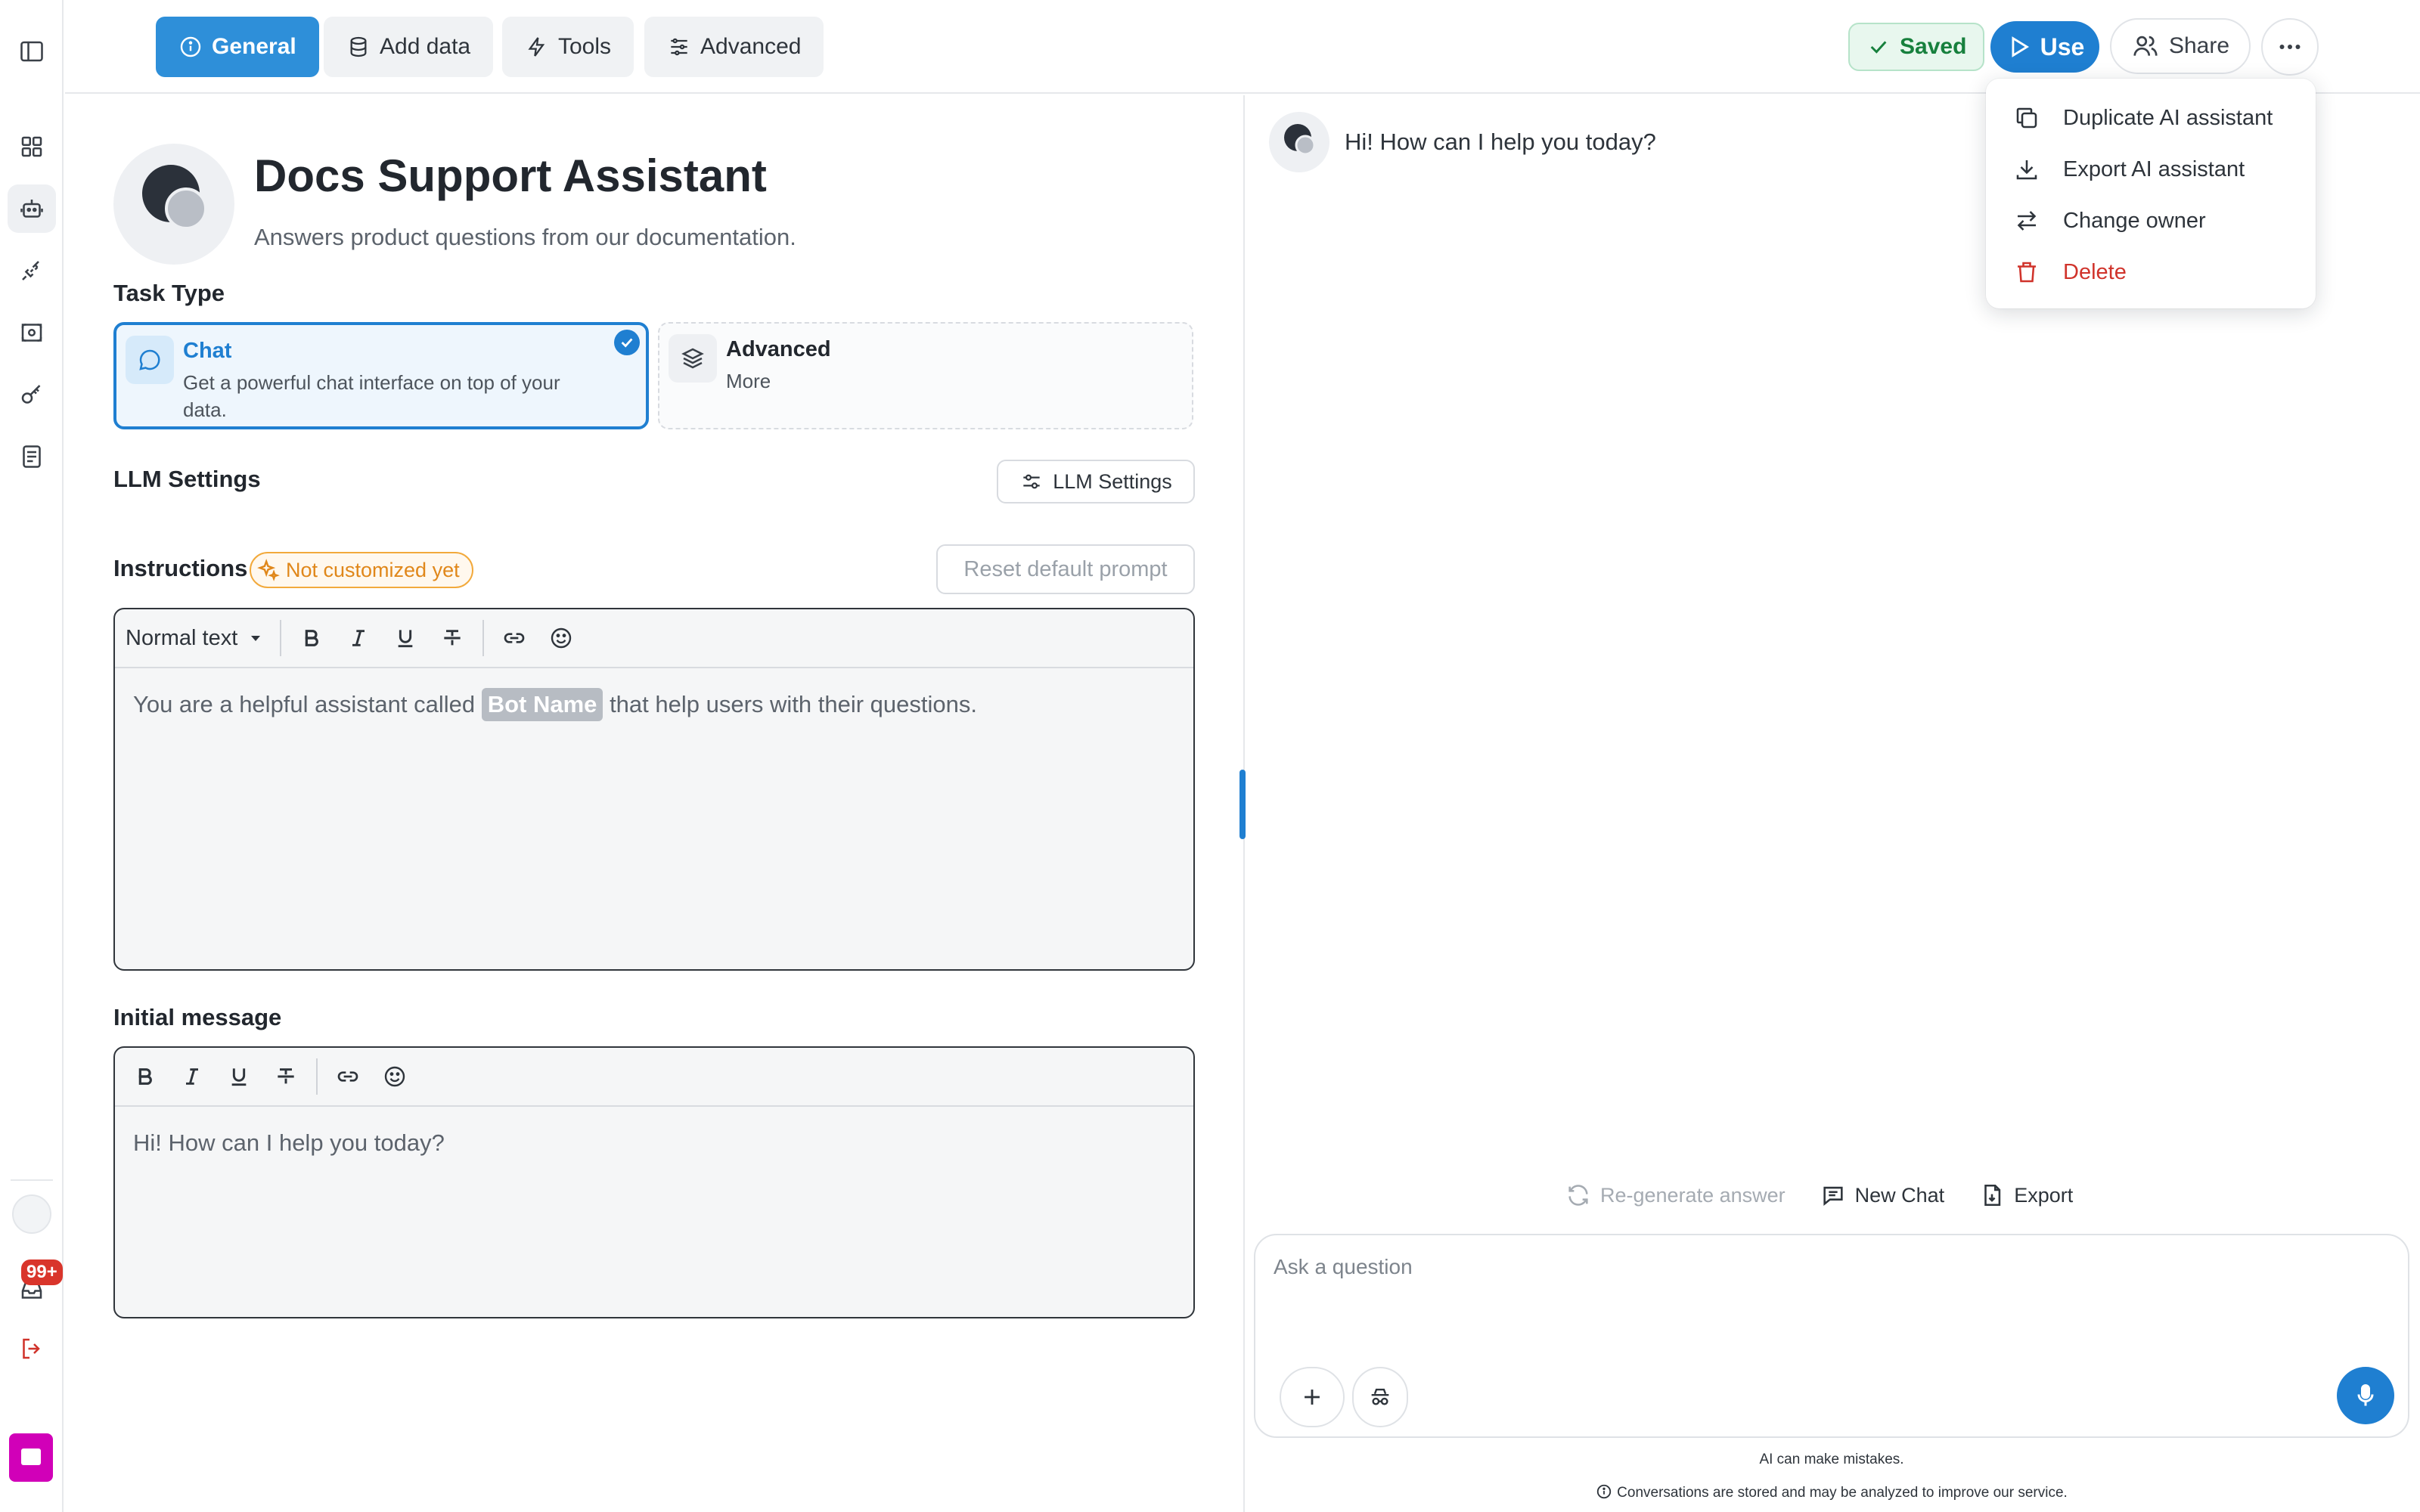  I want to click on copy-icon, so click(2026, 118).